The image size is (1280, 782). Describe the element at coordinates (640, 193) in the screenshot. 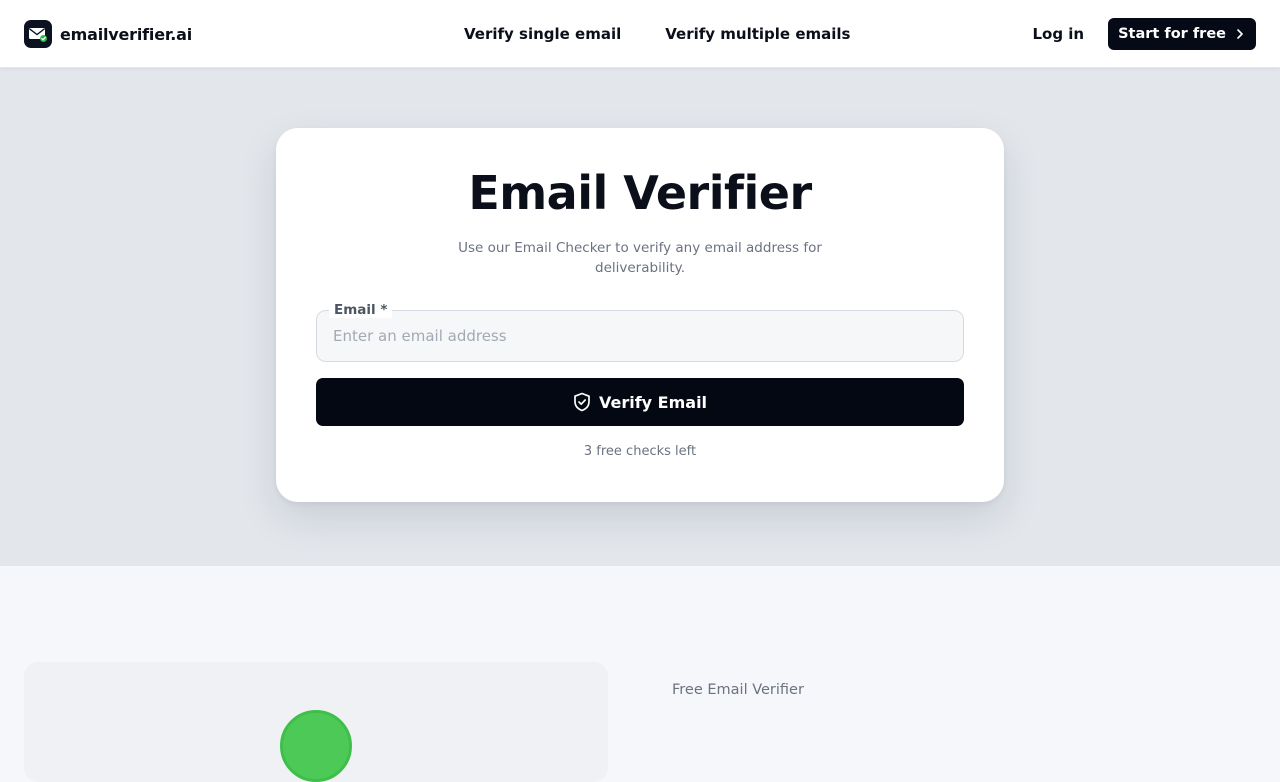

I see `page-title: Email Verifier` at that location.